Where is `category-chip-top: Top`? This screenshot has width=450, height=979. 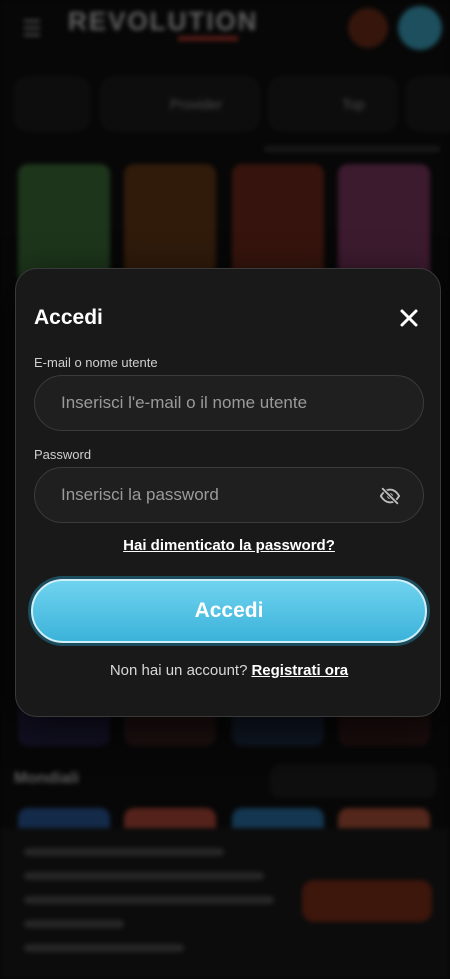
category-chip-top: Top is located at coordinates (333, 104).